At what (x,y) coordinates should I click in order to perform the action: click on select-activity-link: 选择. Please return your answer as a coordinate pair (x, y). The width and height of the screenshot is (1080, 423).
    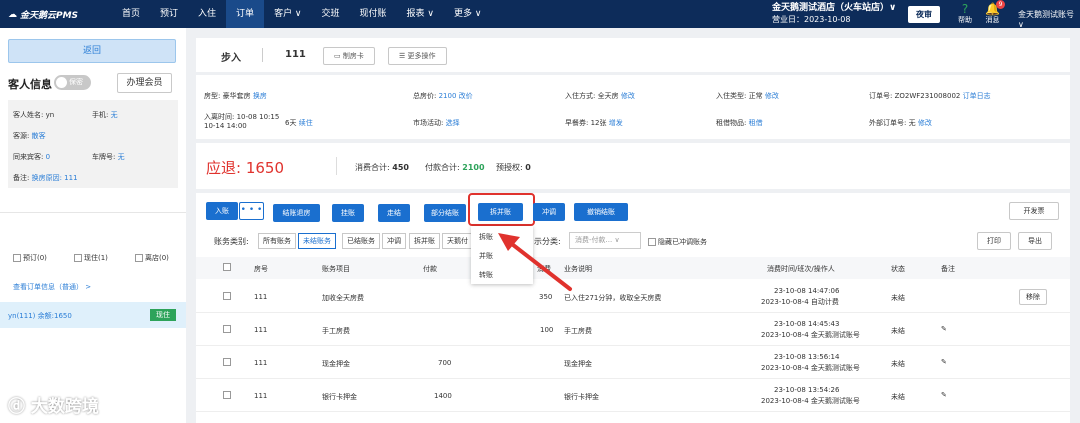
    Looking at the image, I should click on (453, 123).